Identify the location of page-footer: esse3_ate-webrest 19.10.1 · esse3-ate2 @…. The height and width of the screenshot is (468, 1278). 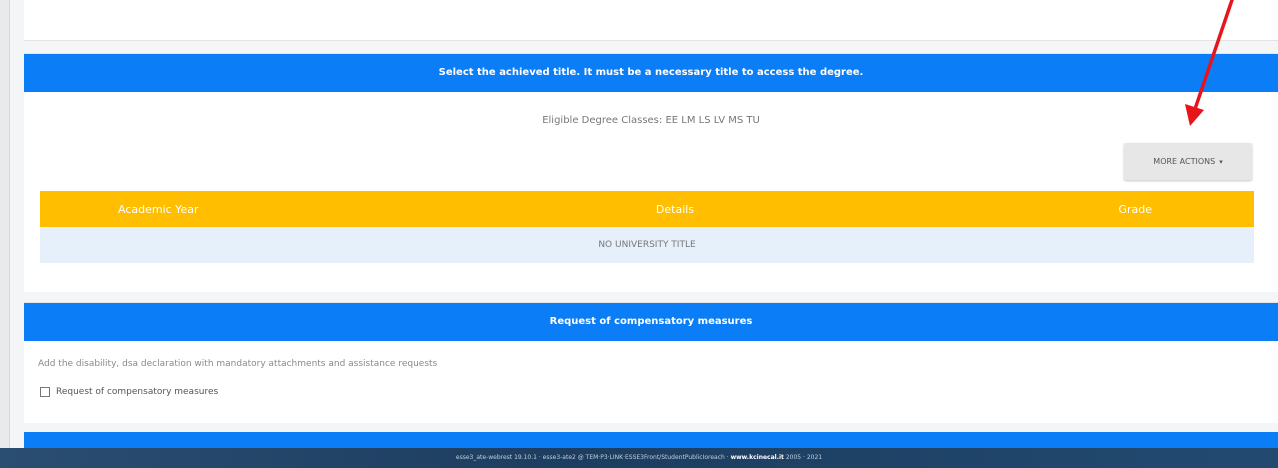
(639, 458).